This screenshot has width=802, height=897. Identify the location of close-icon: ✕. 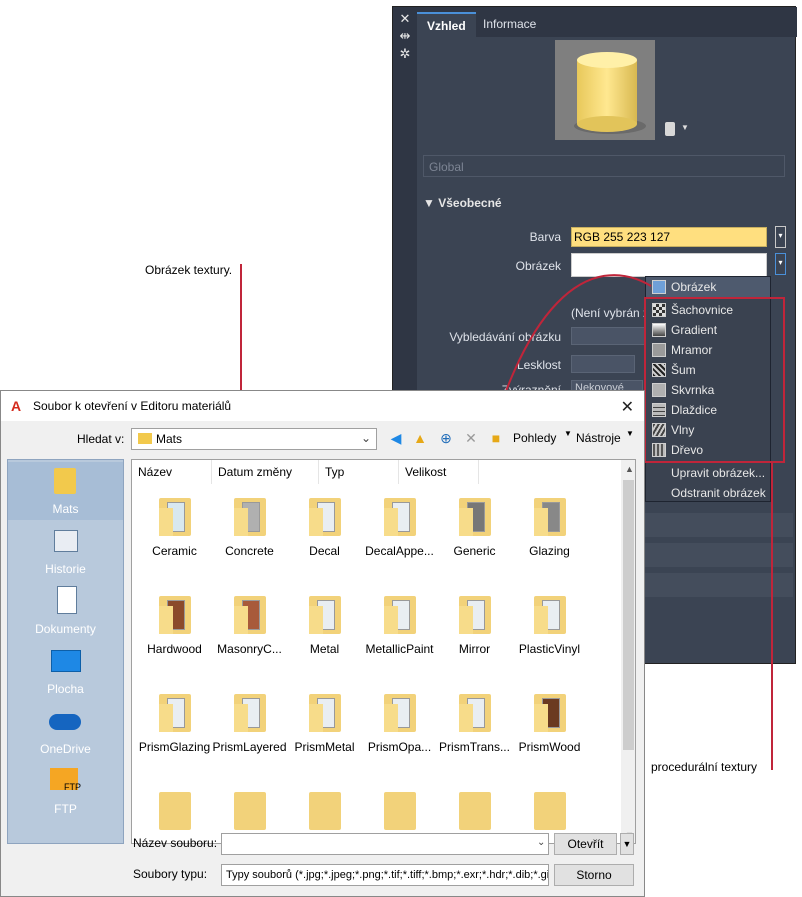
(627, 407).